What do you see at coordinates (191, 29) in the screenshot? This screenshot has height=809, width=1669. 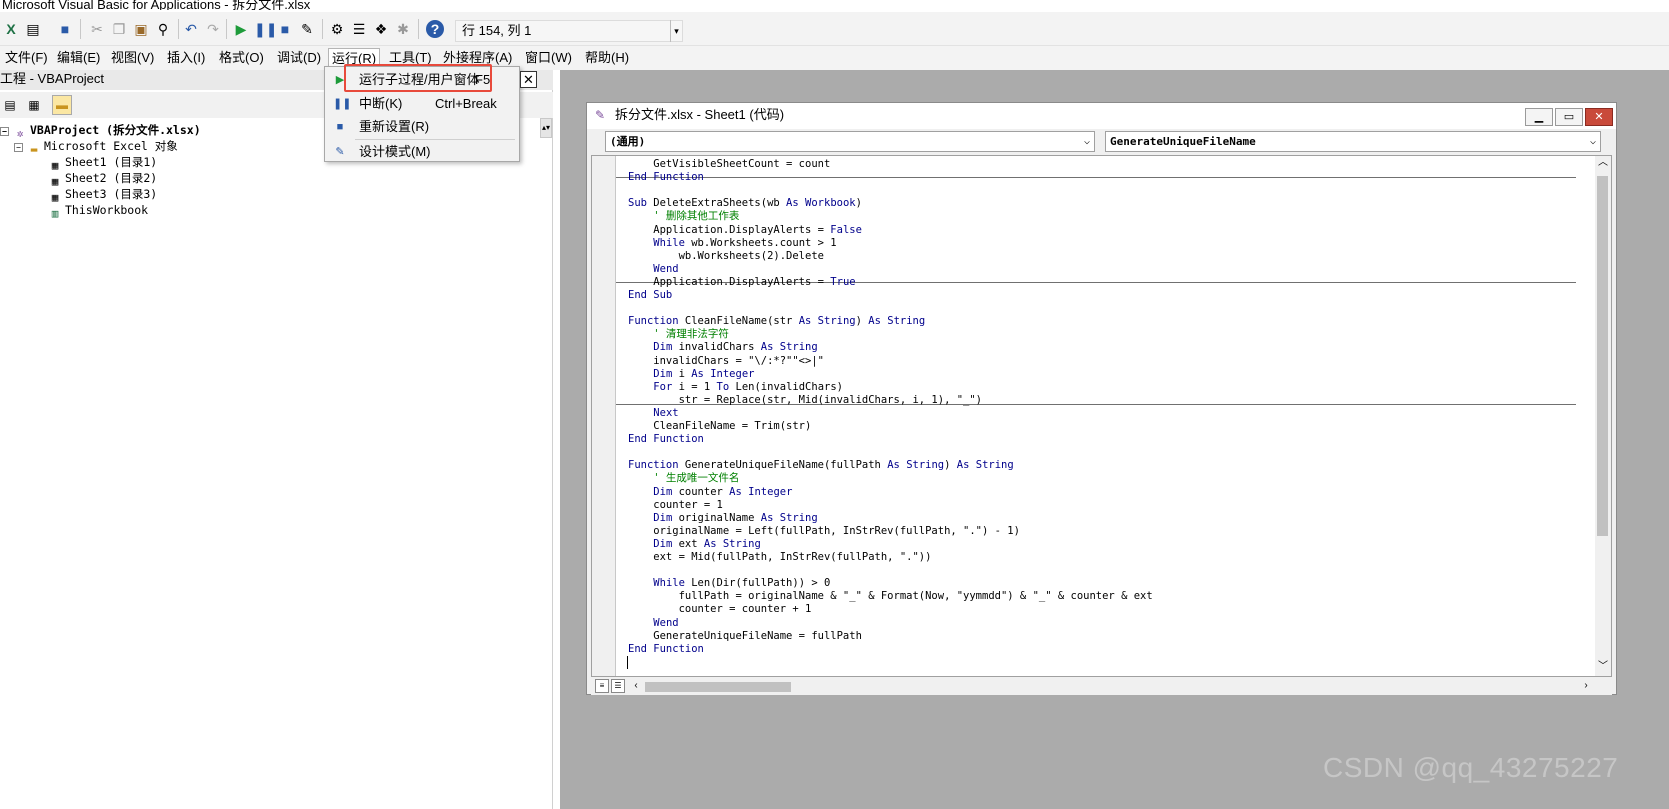 I see `undo-icon: ↶` at bounding box center [191, 29].